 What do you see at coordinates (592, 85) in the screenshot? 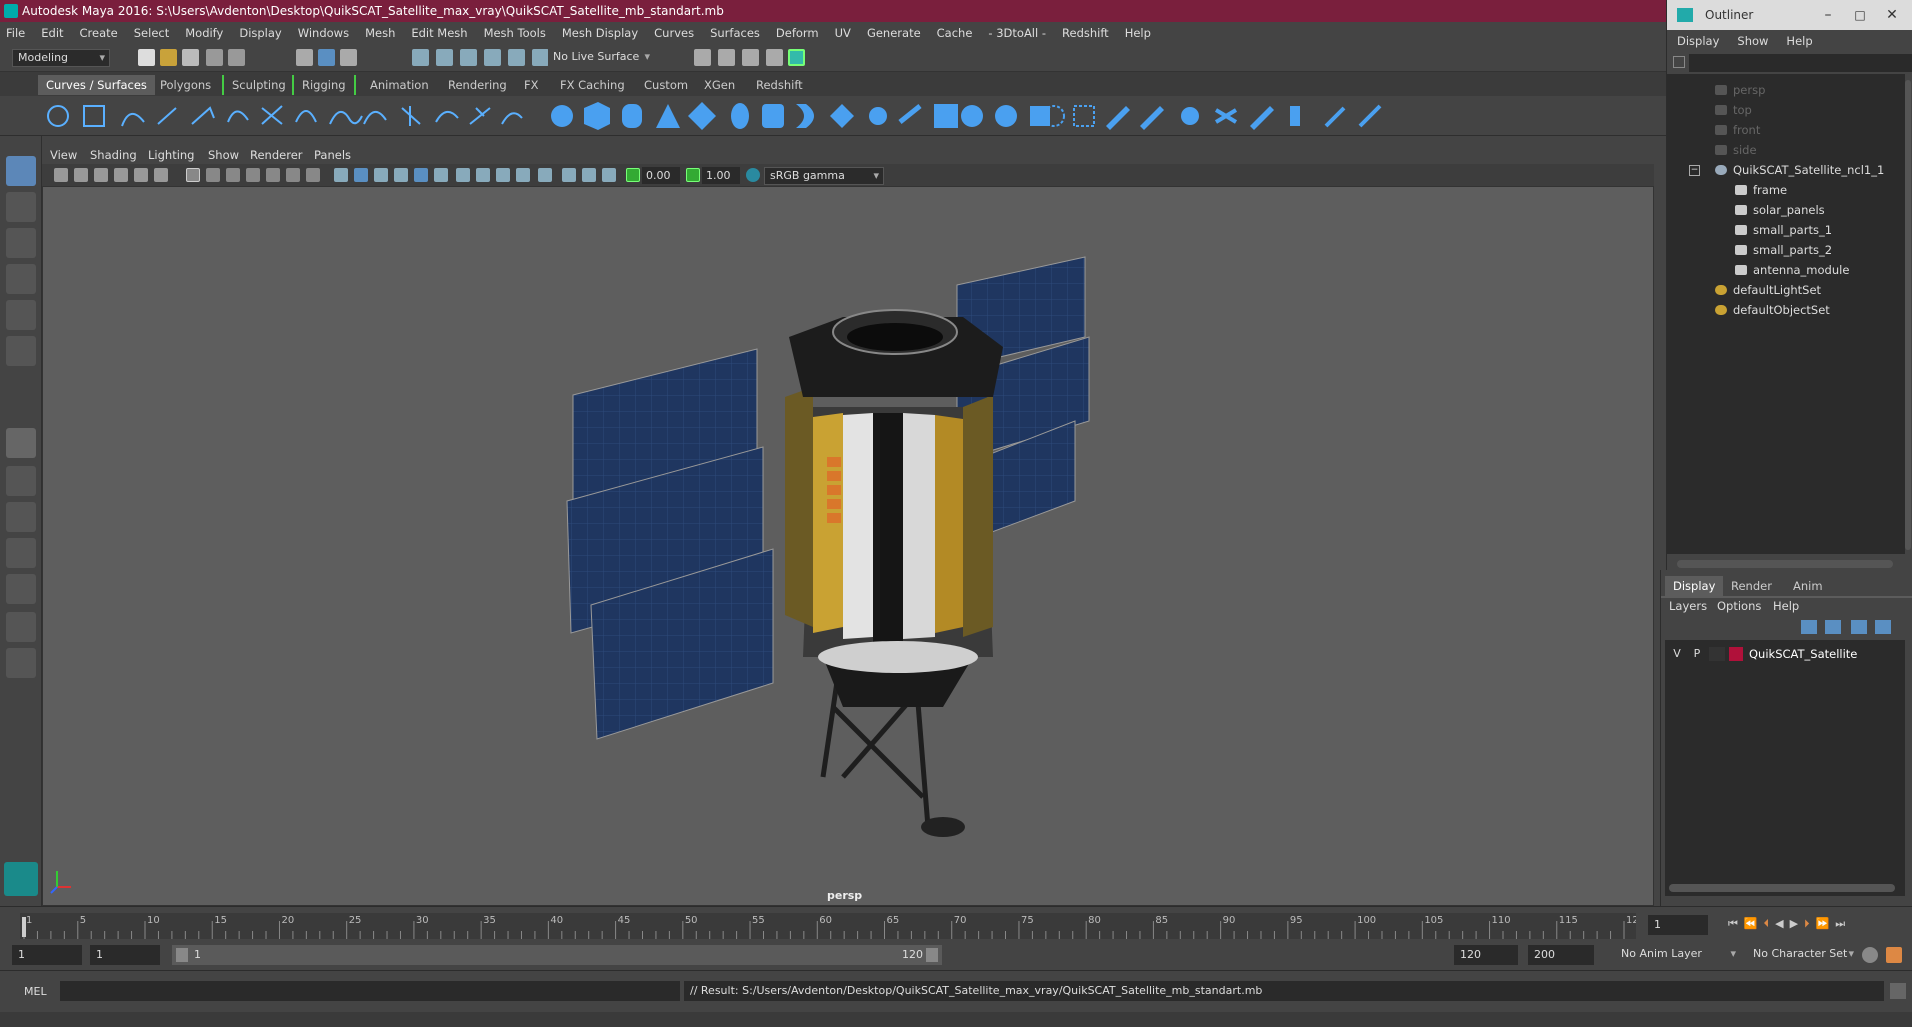
I see `shelf-tab-fx-caching: FX Caching` at bounding box center [592, 85].